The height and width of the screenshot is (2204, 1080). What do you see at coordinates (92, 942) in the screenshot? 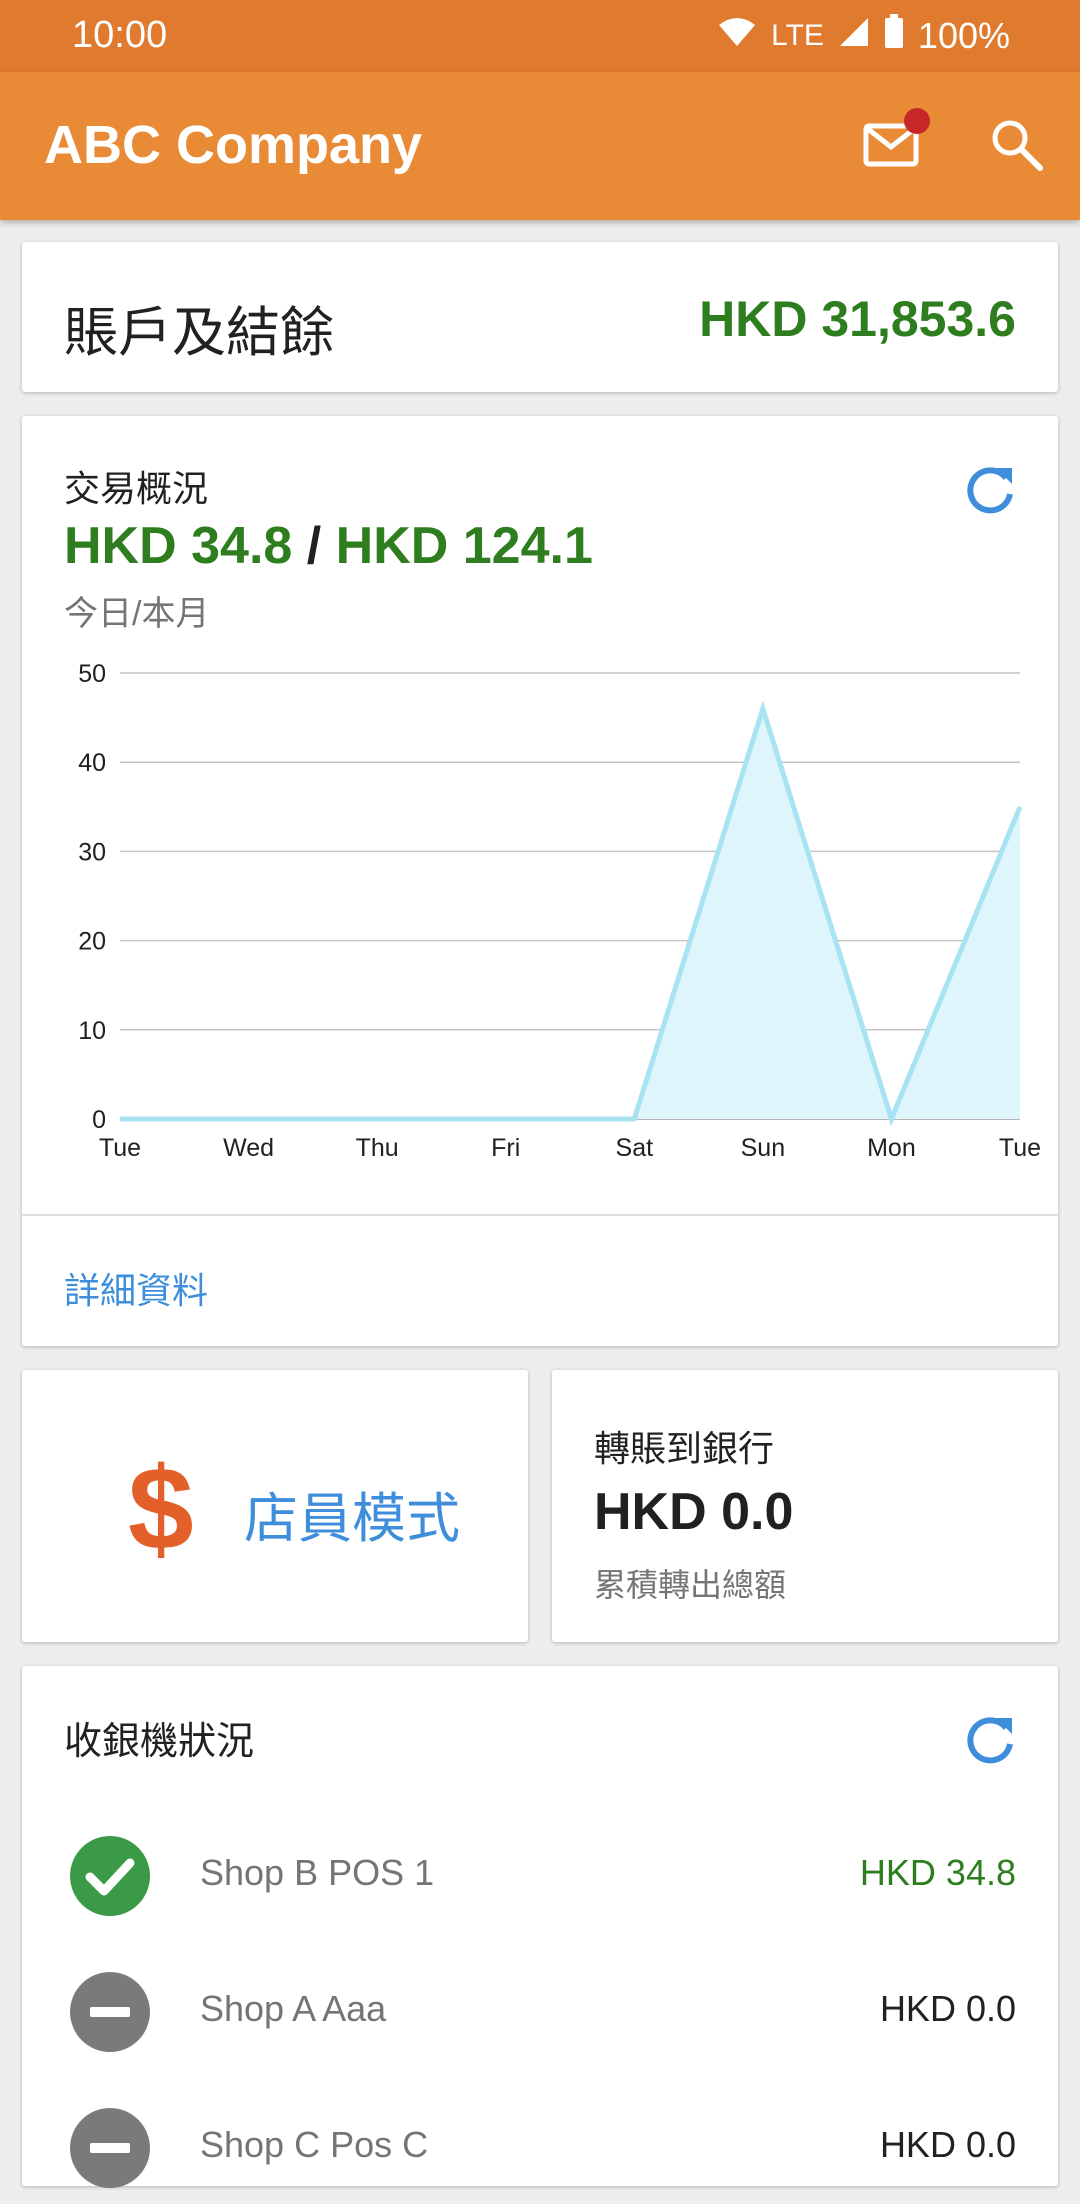
I see `y-tick-label: 20` at bounding box center [92, 942].